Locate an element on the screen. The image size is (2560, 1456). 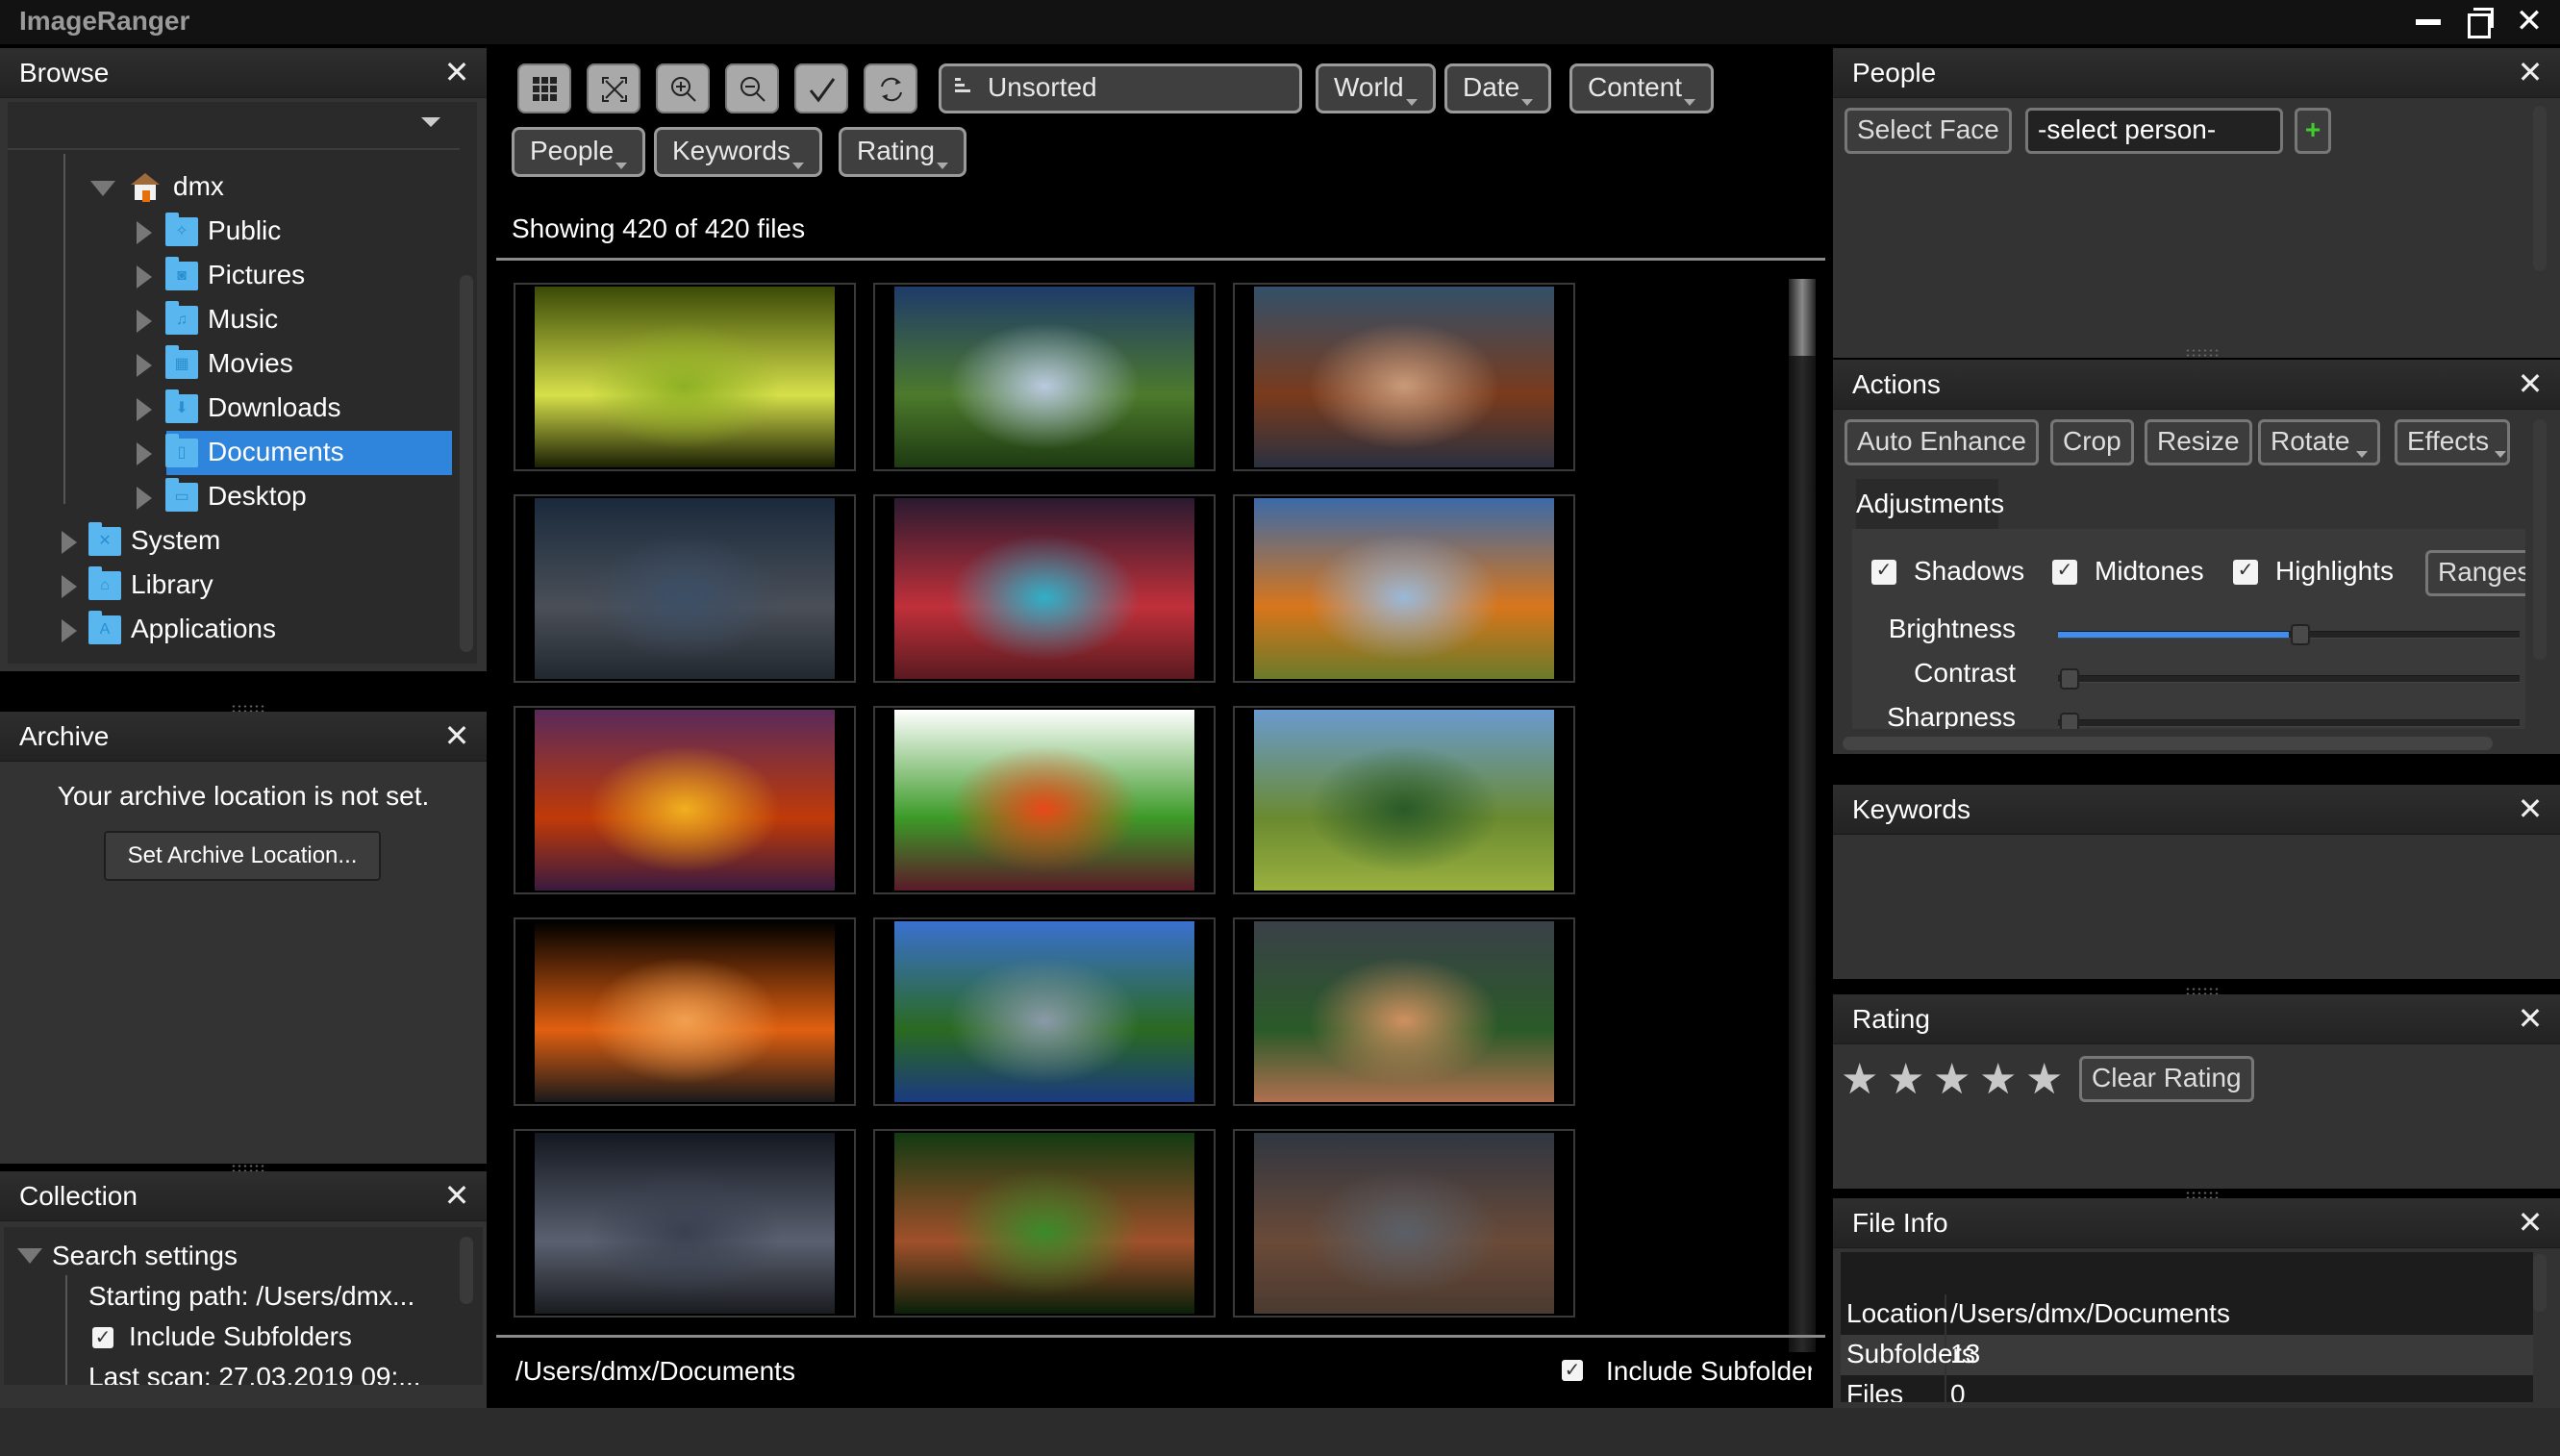
tree-item-public: ✧ Public is located at coordinates (229, 233).